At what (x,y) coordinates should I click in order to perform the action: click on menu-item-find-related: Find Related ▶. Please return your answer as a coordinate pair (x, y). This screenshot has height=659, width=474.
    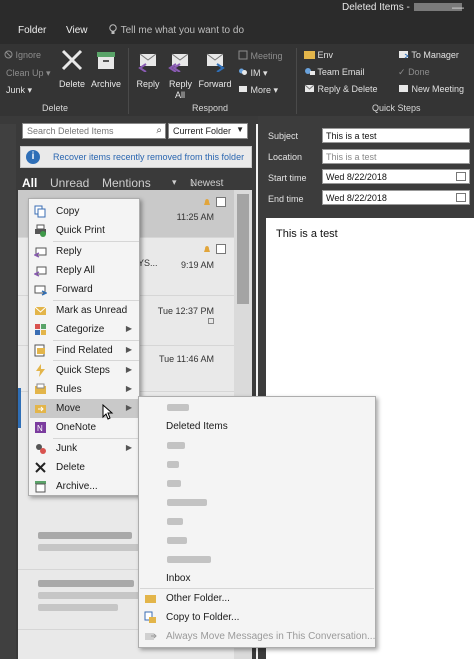
    Looking at the image, I should click on (84, 350).